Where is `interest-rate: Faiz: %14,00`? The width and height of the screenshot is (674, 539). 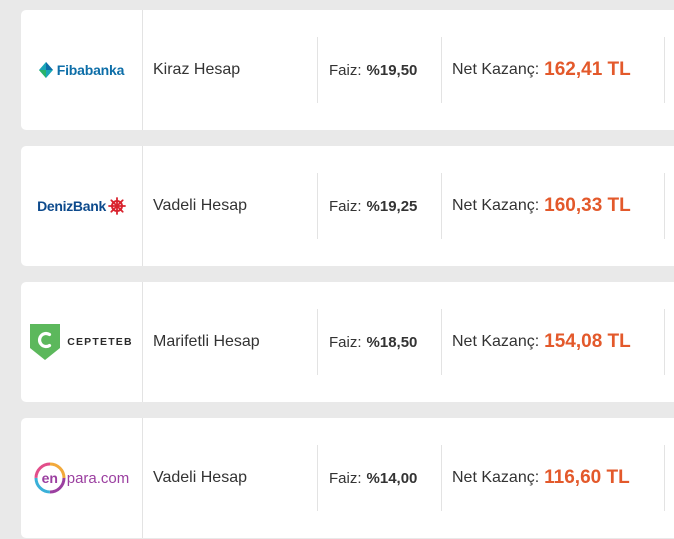 interest-rate: Faiz: %14,00 is located at coordinates (379, 478).